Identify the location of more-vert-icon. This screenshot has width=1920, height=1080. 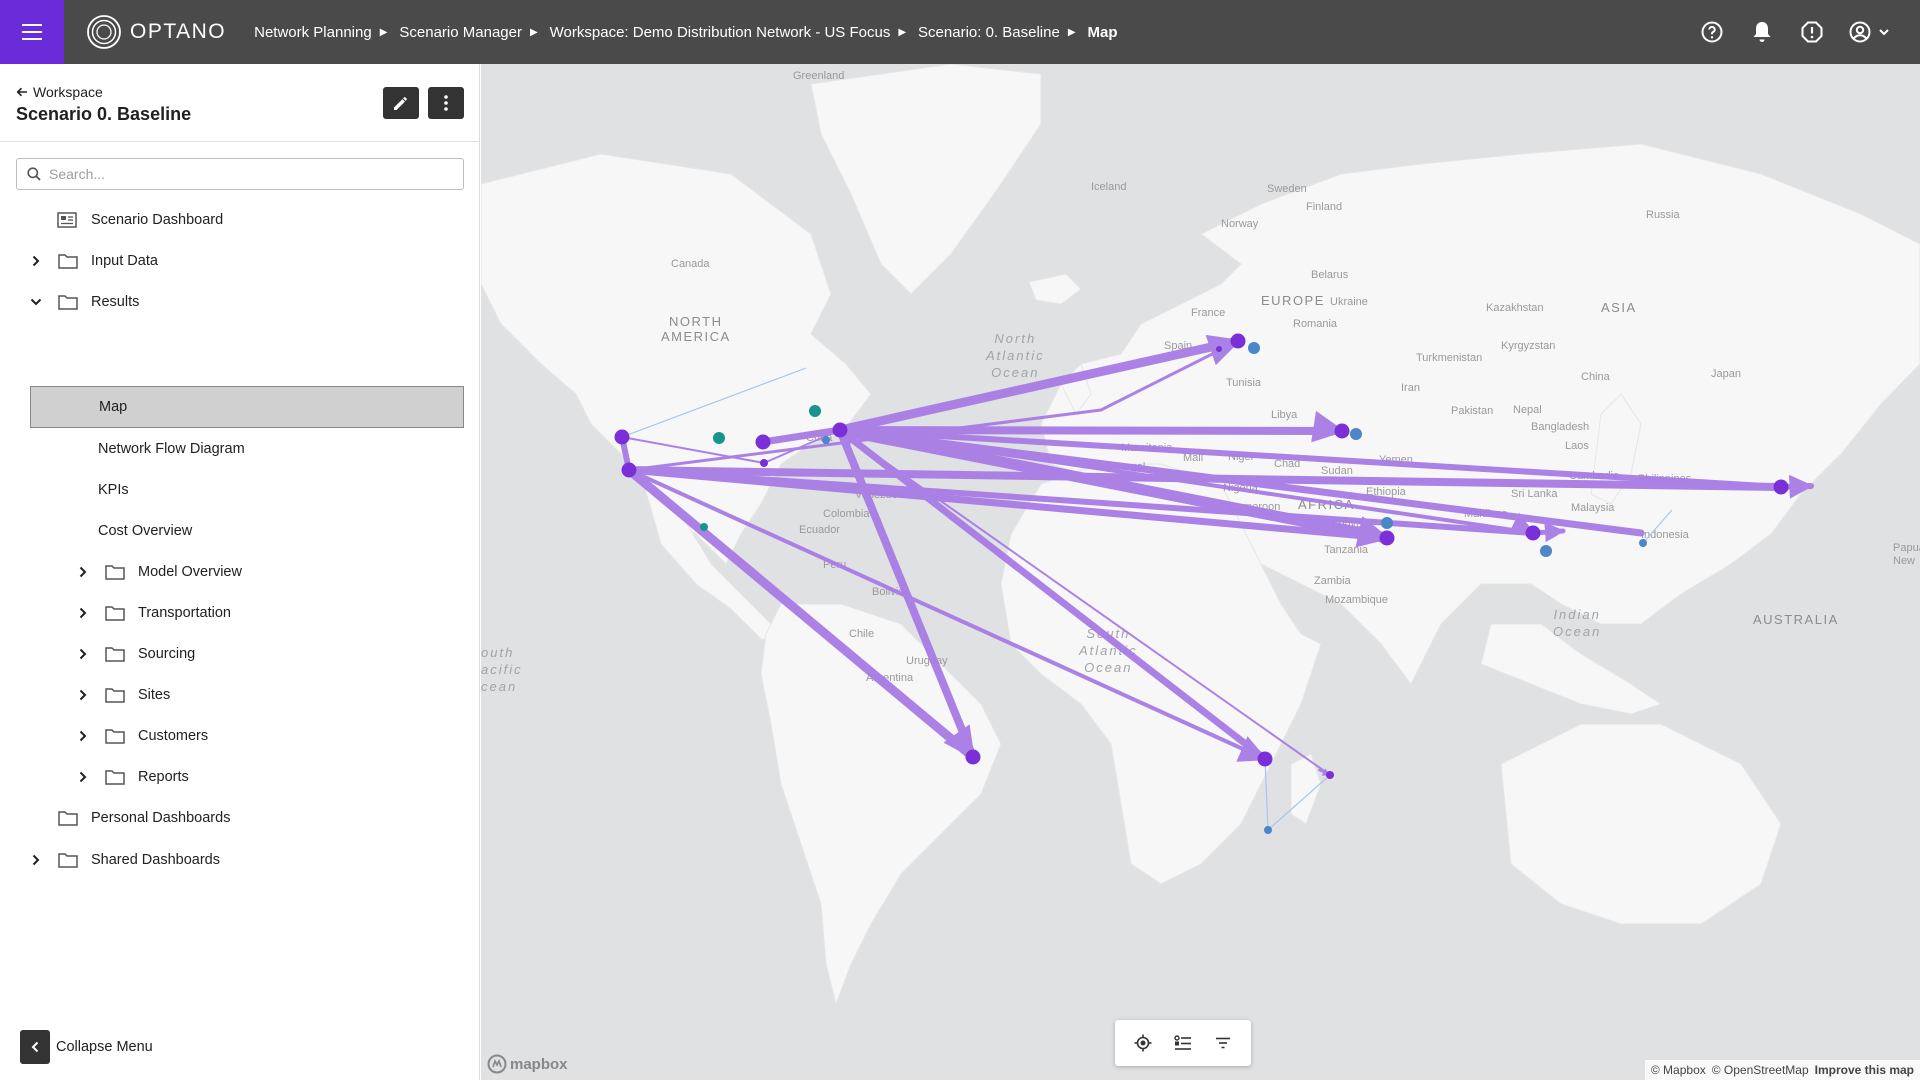
(446, 103).